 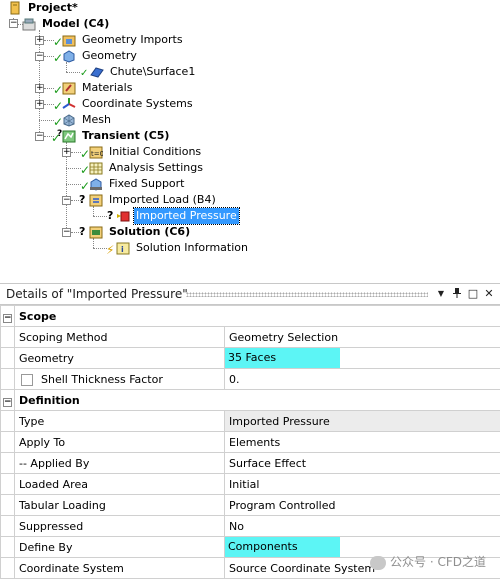 I want to click on details-row: Scoping Method Geometry Selection, so click(x=250, y=337).